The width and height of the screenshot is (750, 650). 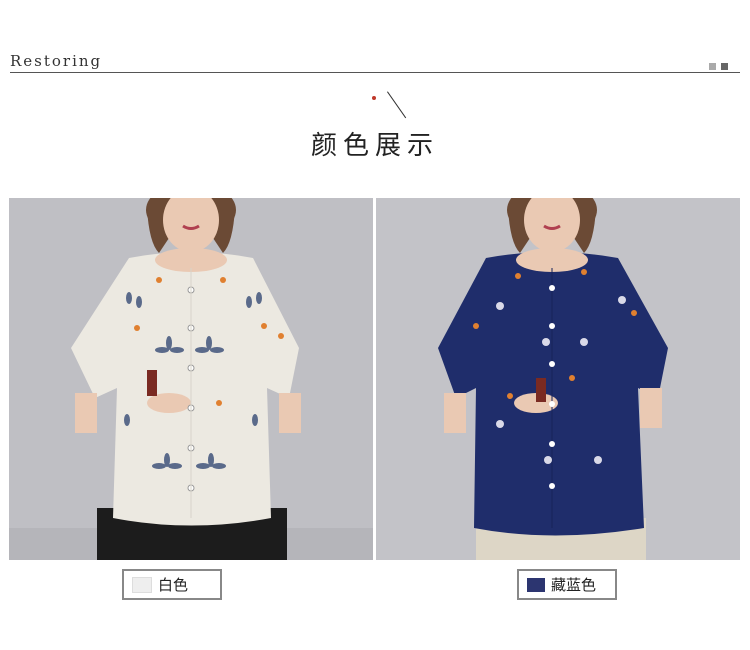 What do you see at coordinates (397, 105) in the screenshot?
I see `decorative-slash` at bounding box center [397, 105].